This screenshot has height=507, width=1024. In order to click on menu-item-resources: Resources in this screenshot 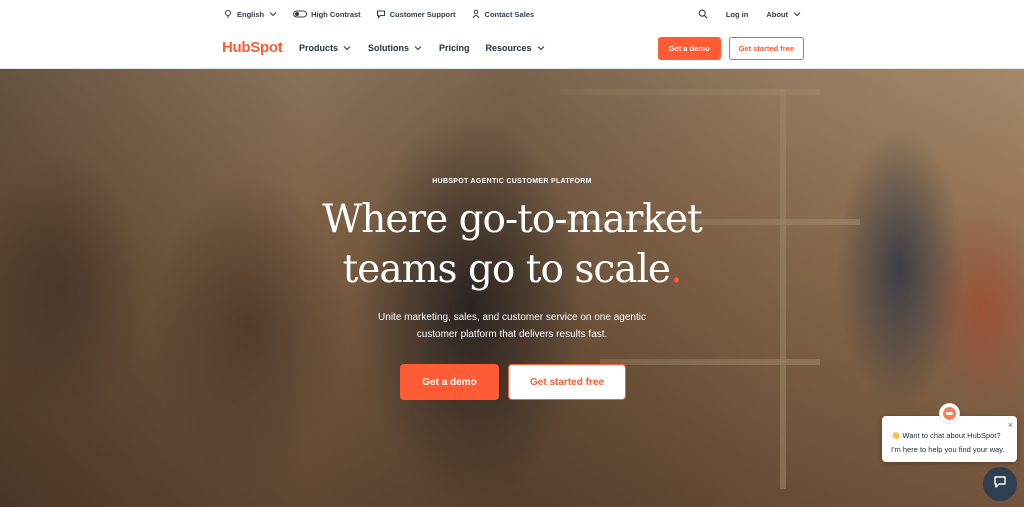, I will do `click(516, 48)`.